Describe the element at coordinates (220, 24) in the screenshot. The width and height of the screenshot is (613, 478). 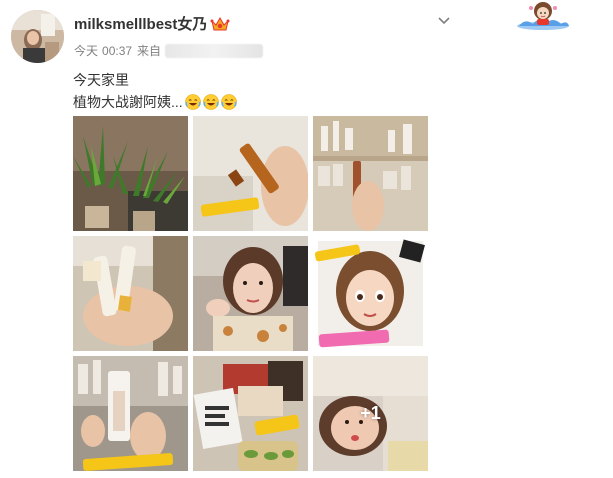
I see `vip-crown-icon` at that location.